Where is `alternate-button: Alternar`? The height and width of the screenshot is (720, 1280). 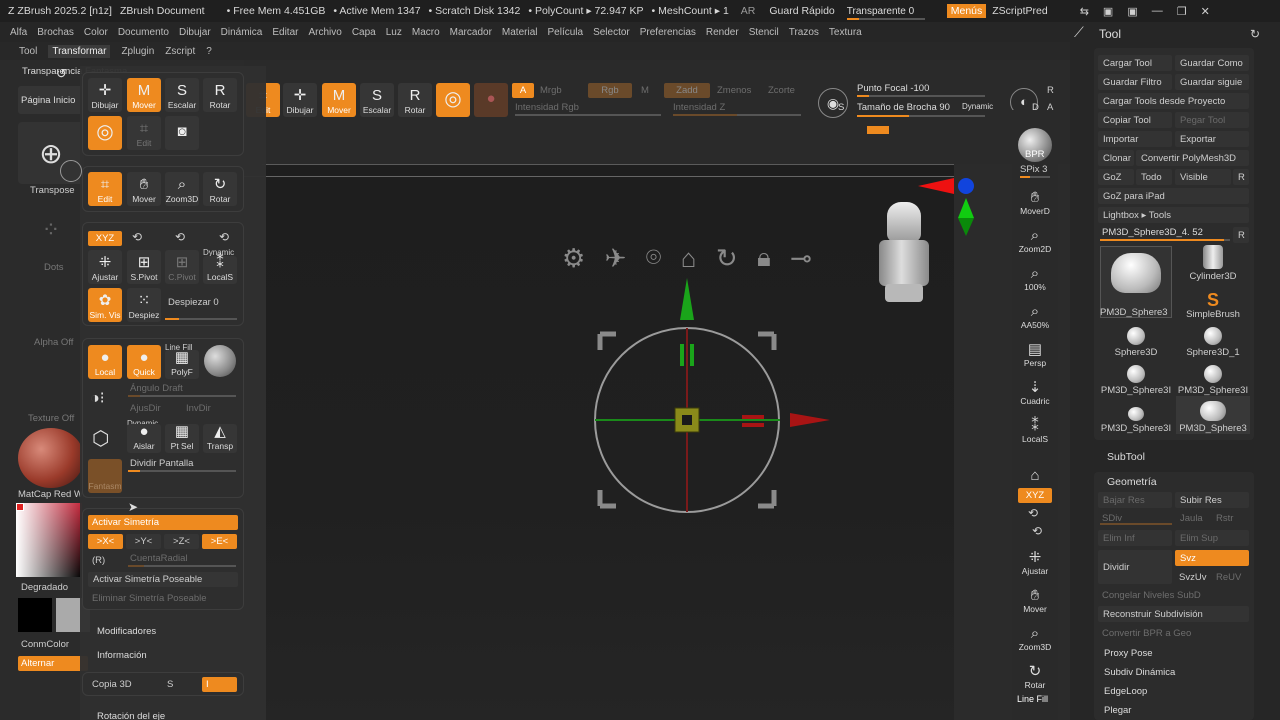 alternate-button: Alternar is located at coordinates (53, 663).